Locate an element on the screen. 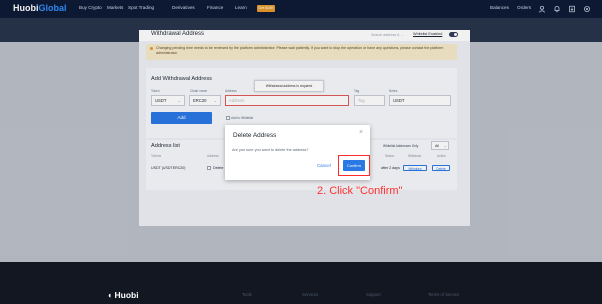  footer-link-tools: Tools is located at coordinates (247, 294).